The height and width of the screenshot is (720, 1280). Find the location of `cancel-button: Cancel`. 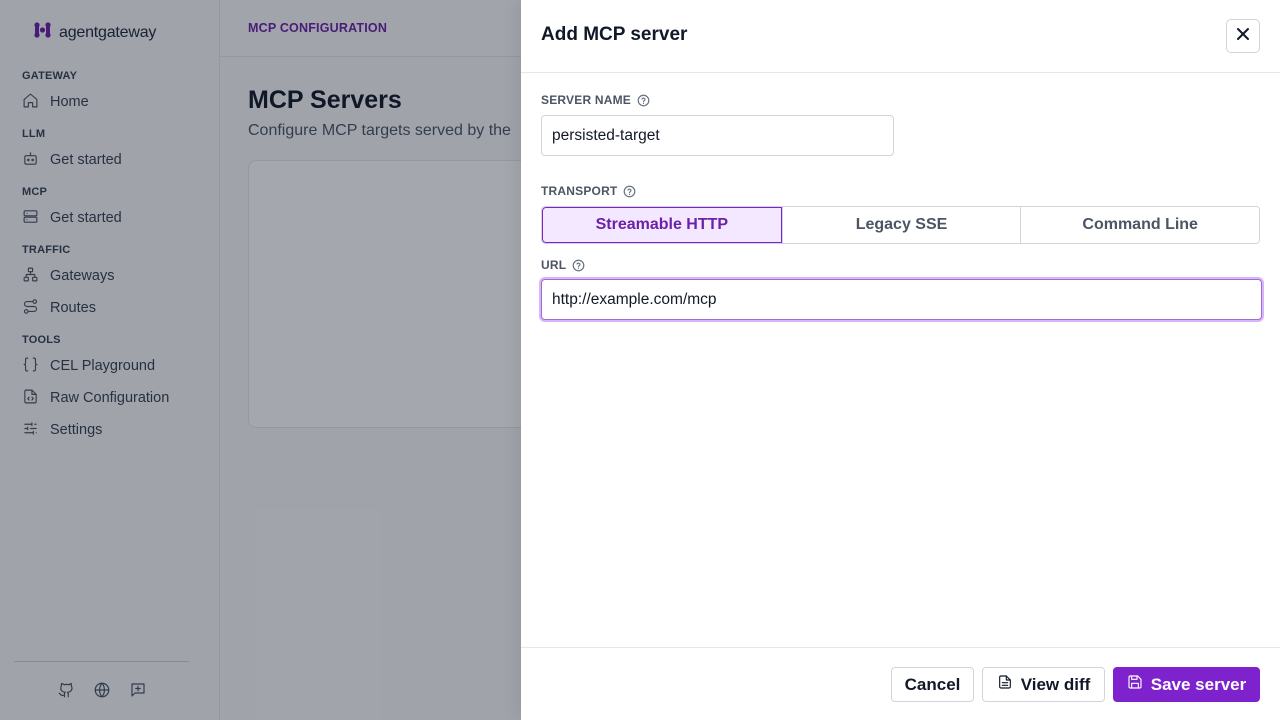

cancel-button: Cancel is located at coordinates (932, 684).